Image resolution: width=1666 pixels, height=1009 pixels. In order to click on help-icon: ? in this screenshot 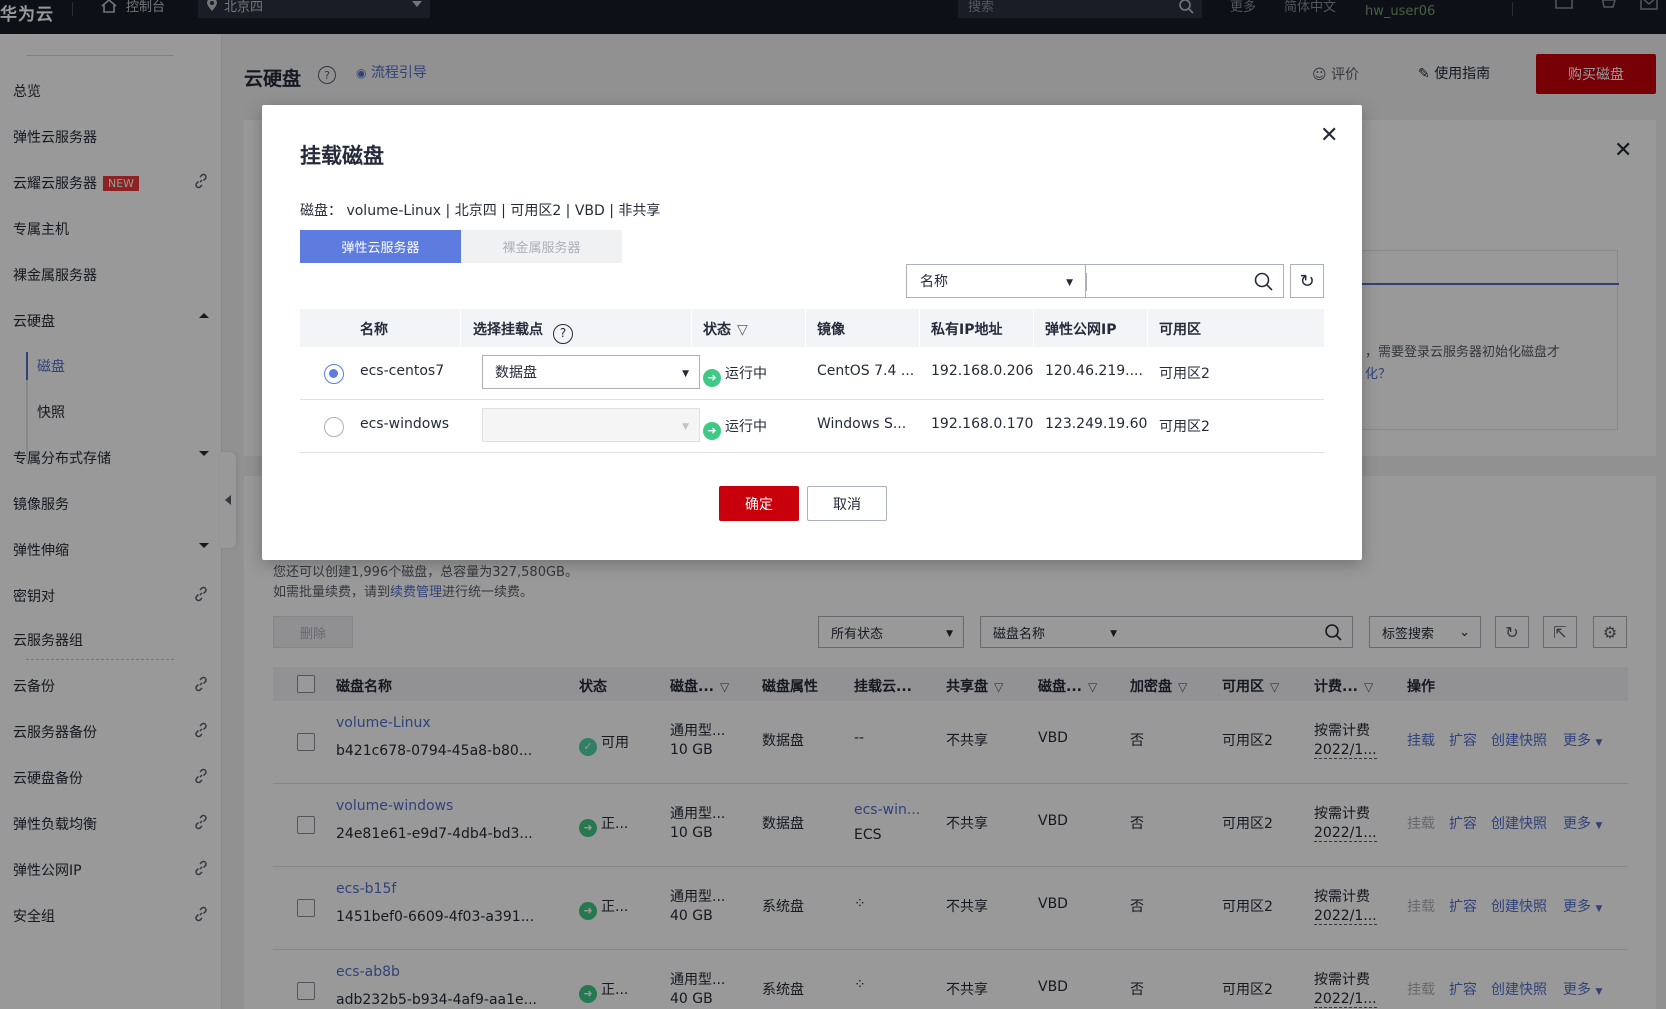, I will do `click(563, 334)`.